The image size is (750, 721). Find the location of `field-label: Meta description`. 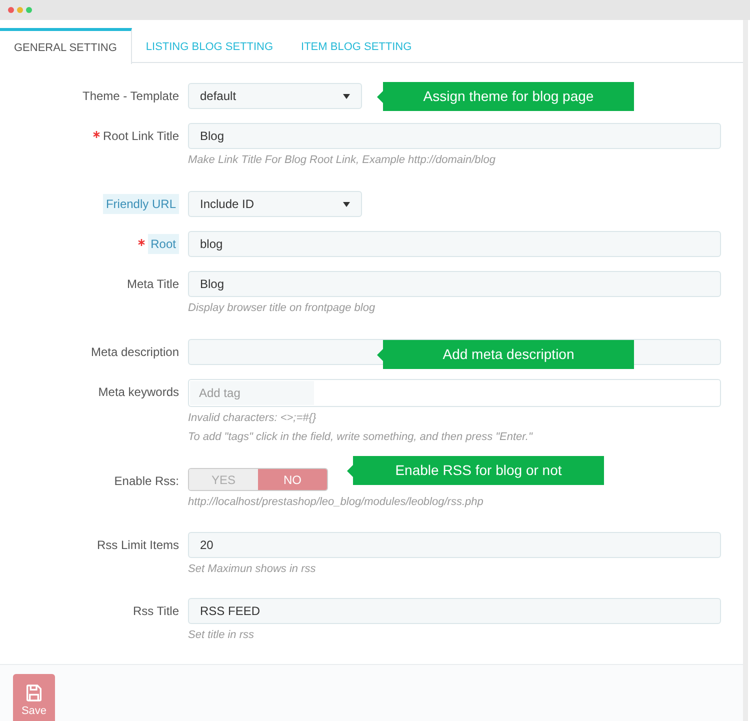

field-label: Meta description is located at coordinates (134, 352).